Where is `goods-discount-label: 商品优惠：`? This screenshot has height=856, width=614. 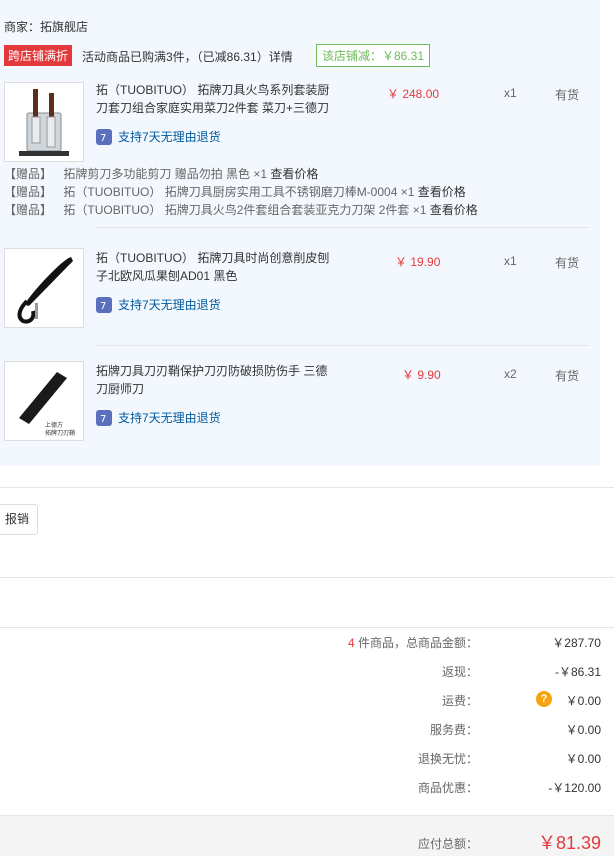
goods-discount-label: 商品优惠： is located at coordinates (447, 788).